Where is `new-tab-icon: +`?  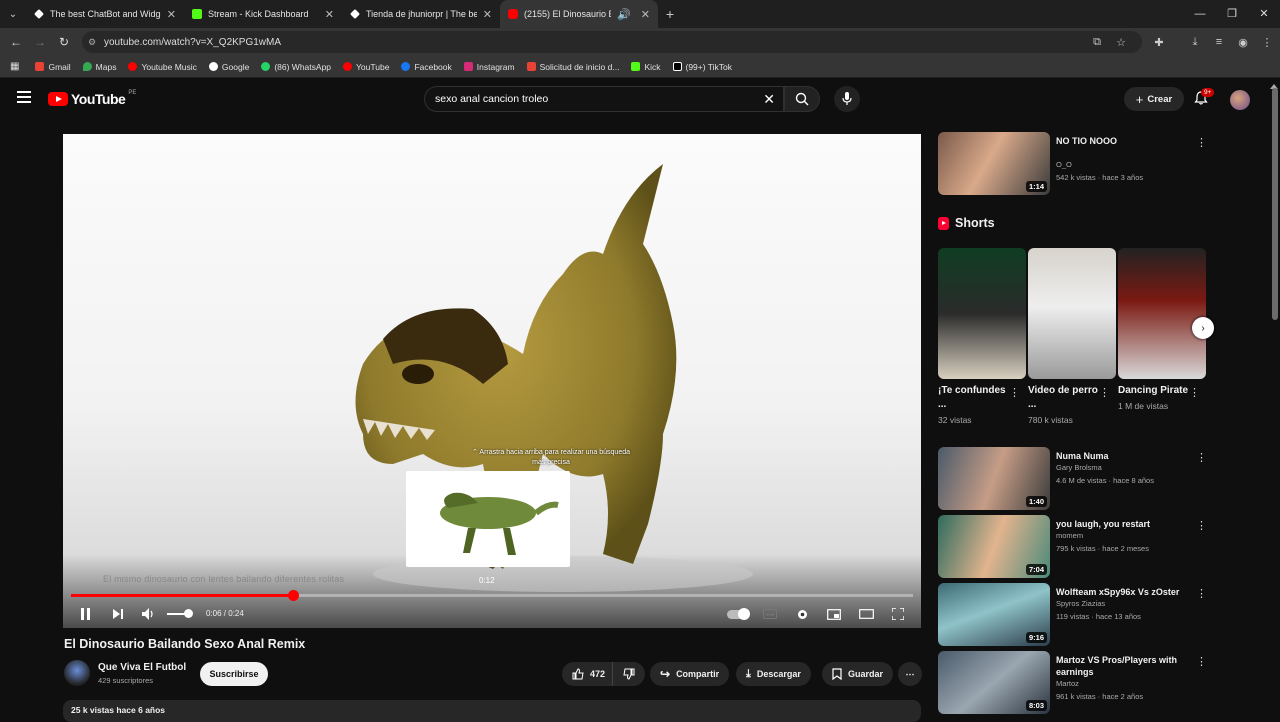 new-tab-icon: + is located at coordinates (670, 14).